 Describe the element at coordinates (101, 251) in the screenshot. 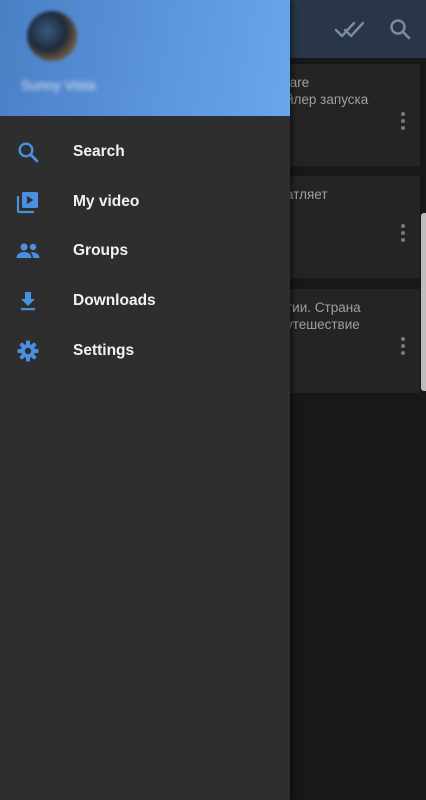

I see `menu-item-label: Groups` at that location.